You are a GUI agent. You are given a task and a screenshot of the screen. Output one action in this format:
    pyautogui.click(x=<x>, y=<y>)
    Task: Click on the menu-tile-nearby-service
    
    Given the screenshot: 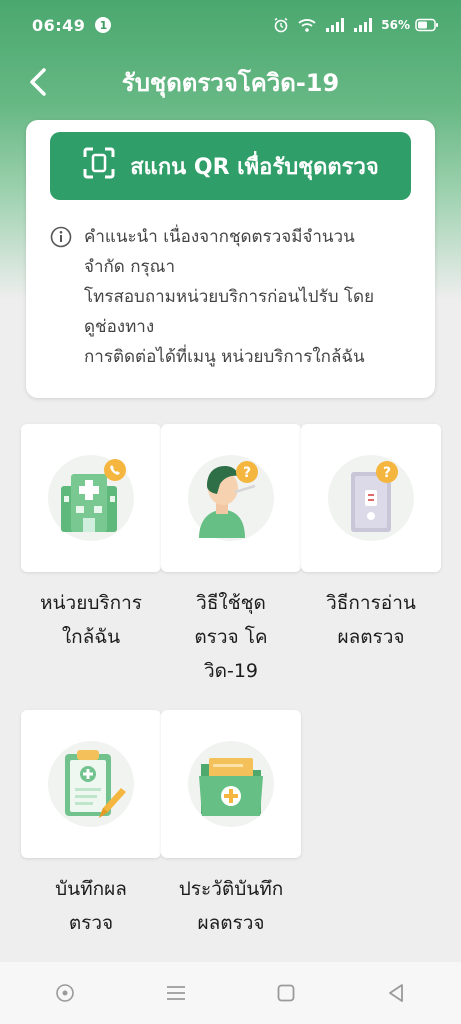 What is the action you would take?
    pyautogui.click(x=91, y=498)
    